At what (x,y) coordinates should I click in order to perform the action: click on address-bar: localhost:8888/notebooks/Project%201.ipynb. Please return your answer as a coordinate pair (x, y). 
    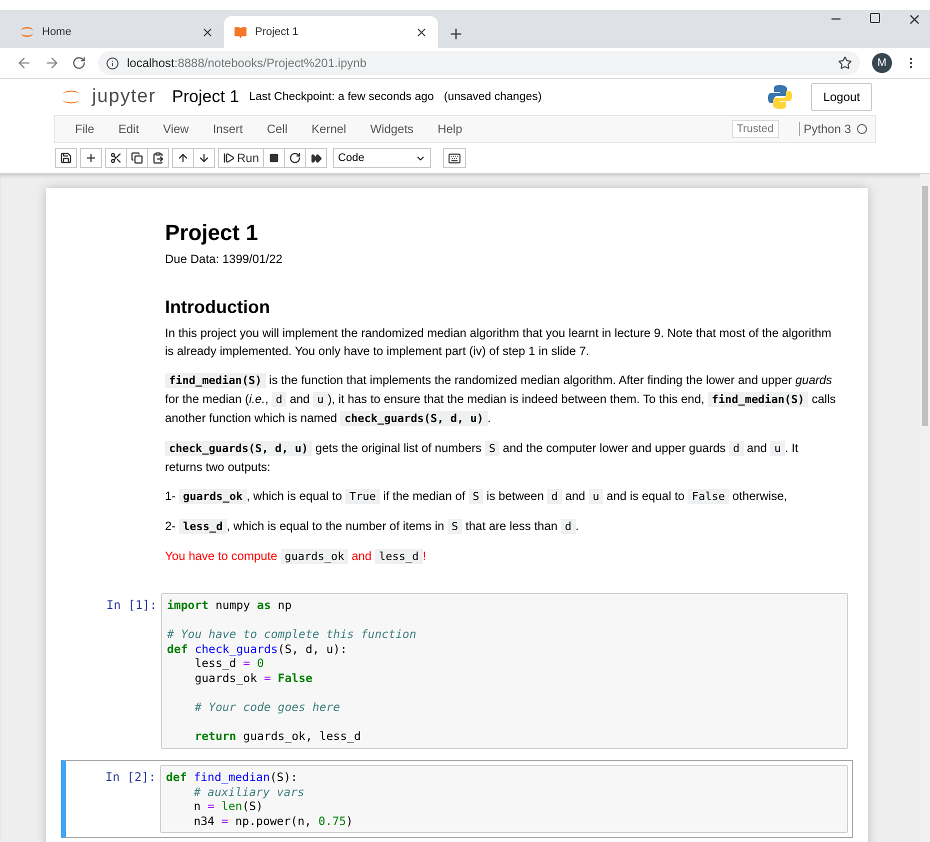
    Looking at the image, I should click on (479, 63).